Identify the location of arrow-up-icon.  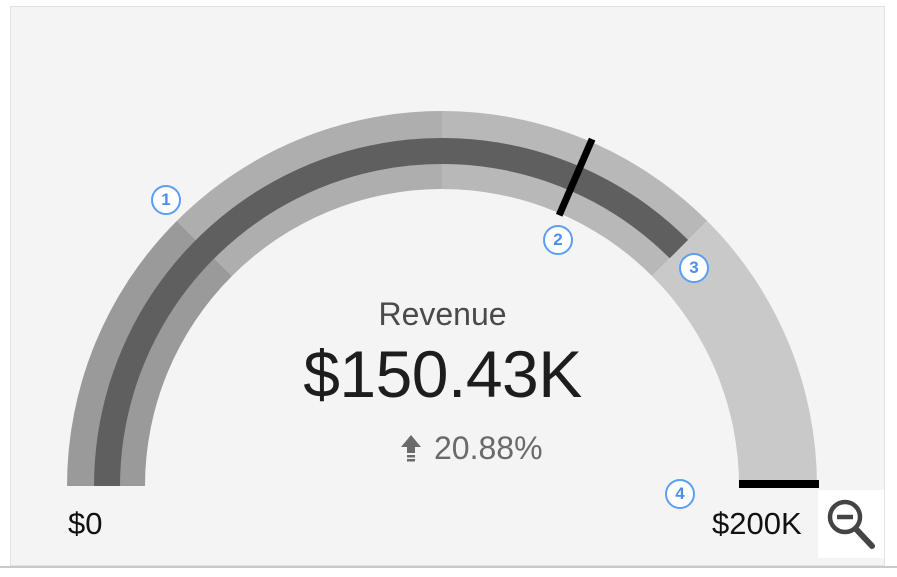
(411, 447).